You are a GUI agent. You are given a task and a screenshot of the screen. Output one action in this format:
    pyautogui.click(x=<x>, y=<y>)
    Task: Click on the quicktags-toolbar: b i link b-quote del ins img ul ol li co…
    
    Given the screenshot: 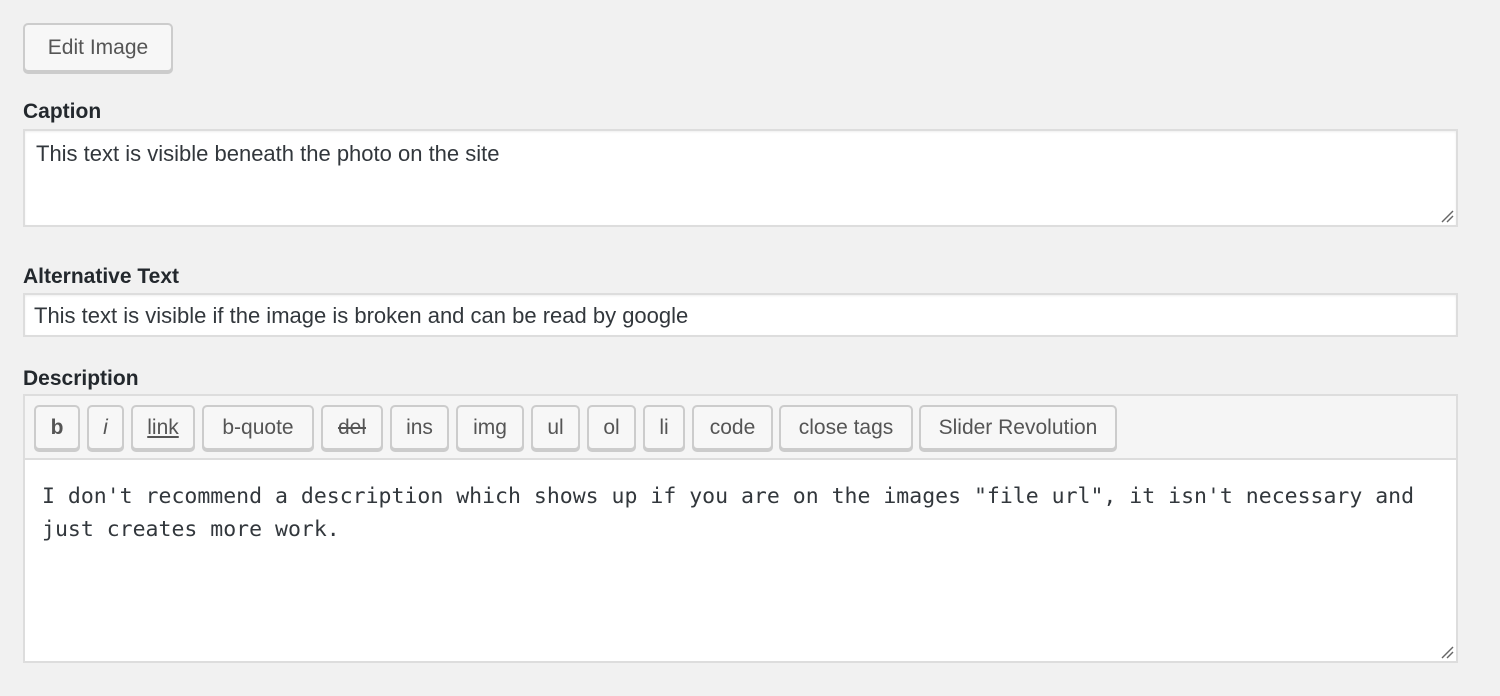 What is the action you would take?
    pyautogui.click(x=740, y=428)
    